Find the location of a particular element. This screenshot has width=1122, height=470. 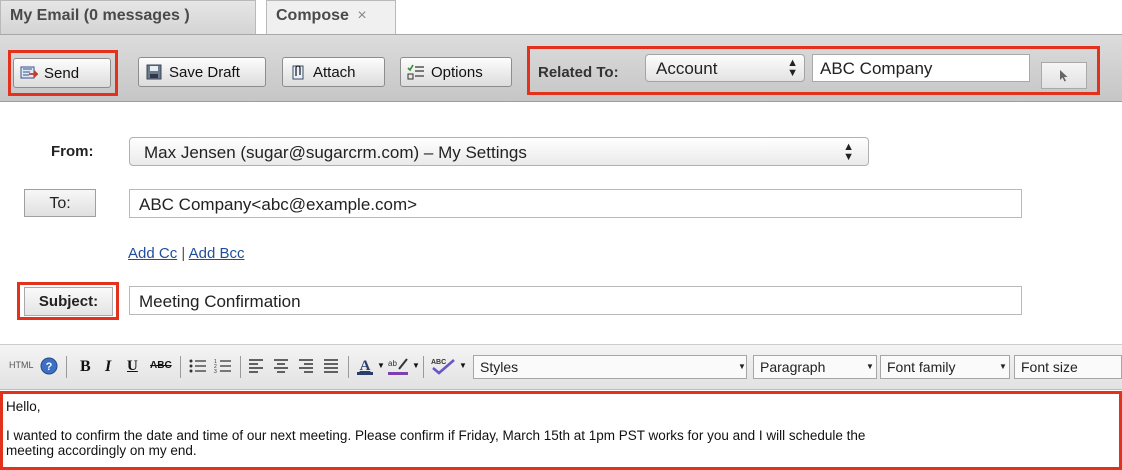

styles-dropdown-icon: ▼ is located at coordinates (742, 366).